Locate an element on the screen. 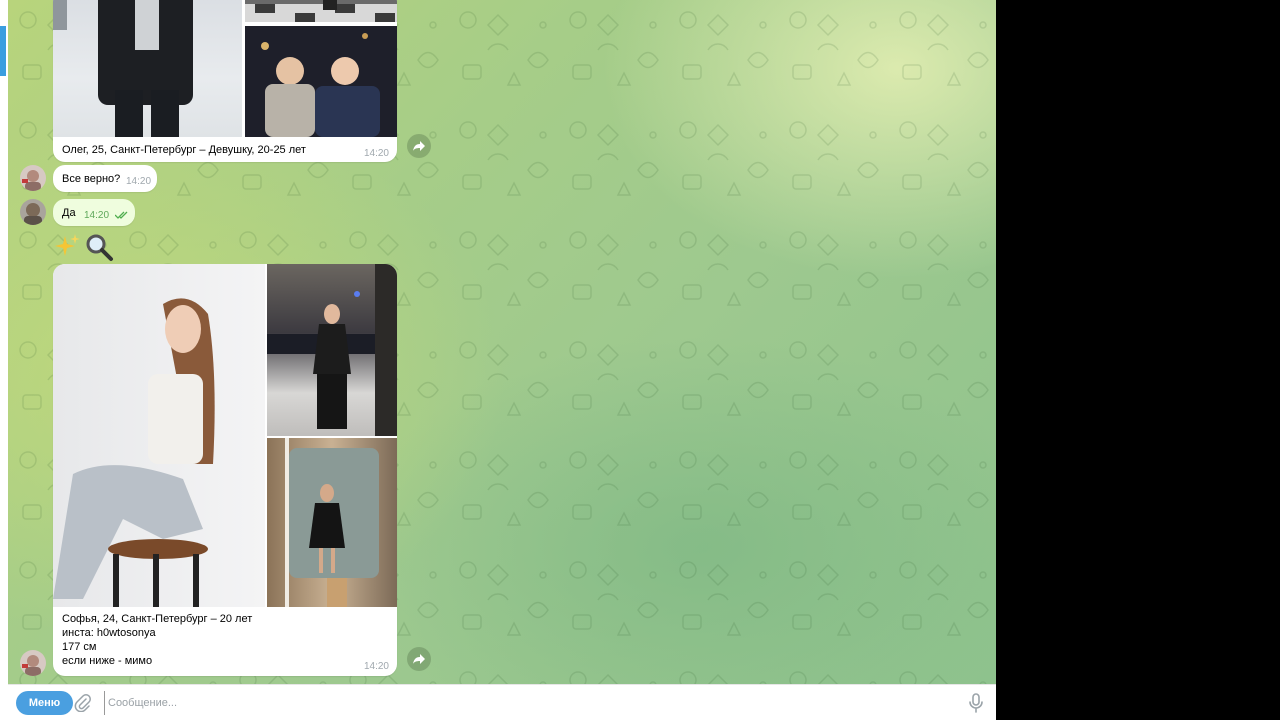 The image size is (1280, 720). man-in-coat-image is located at coordinates (123, 68).